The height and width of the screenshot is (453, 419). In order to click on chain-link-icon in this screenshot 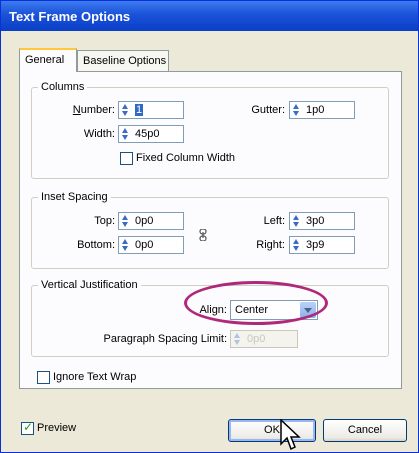, I will do `click(203, 235)`.